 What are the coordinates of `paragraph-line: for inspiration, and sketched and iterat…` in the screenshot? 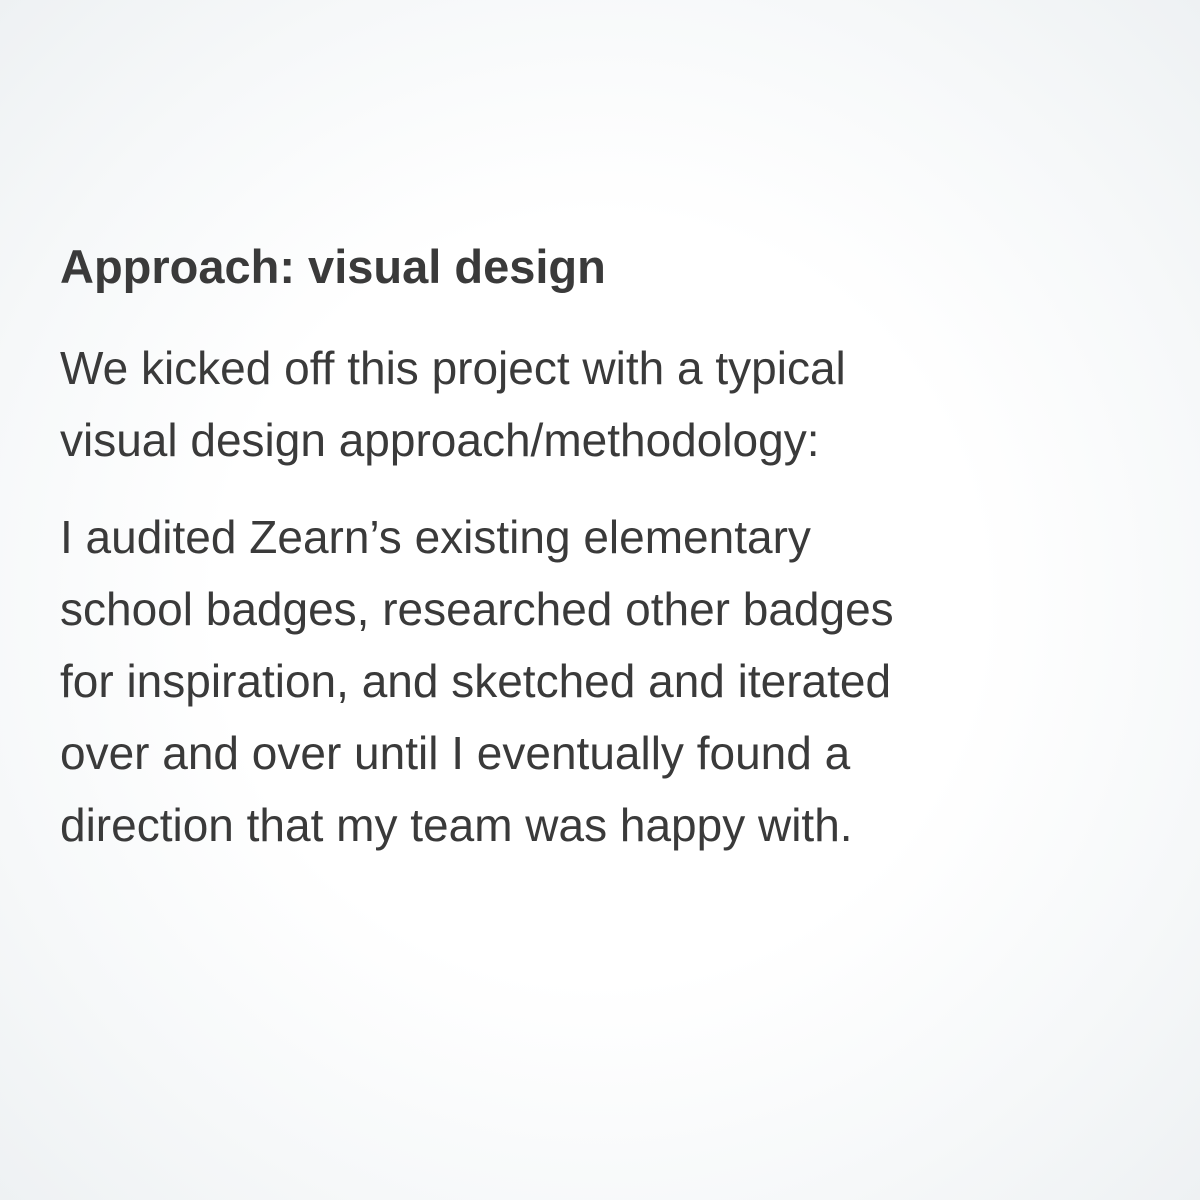 It's located at (476, 681).